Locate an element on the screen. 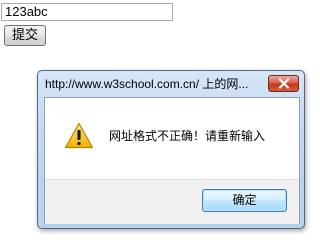 Image resolution: width=320 pixels, height=240 pixels. dialog-close-button is located at coordinates (283, 83).